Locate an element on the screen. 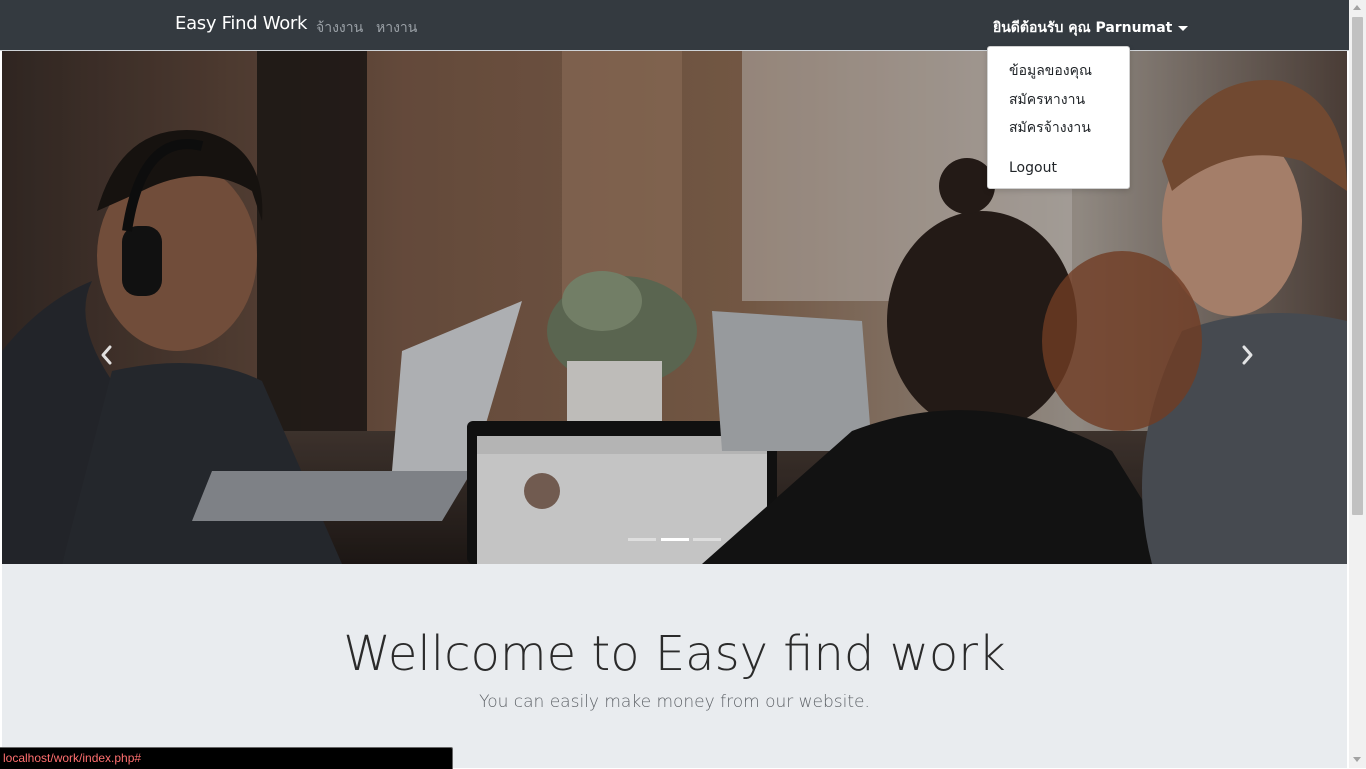 The height and width of the screenshot is (769, 1366). browser-status-bar: localhost/work/index.php# is located at coordinates (226, 758).